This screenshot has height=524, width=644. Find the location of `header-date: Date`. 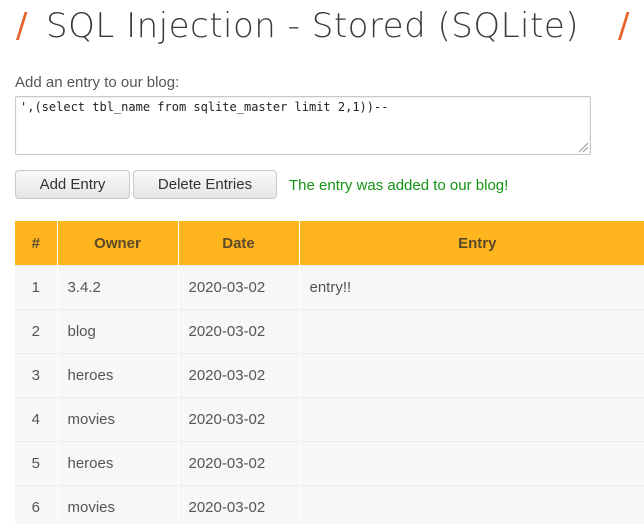

header-date: Date is located at coordinates (239, 243).